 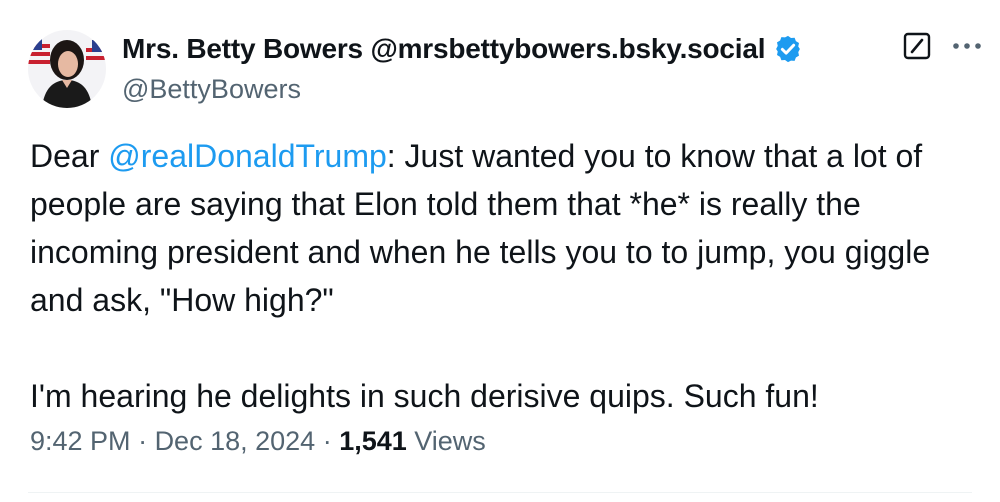 I want to click on views-count: 1,541, so click(x=373, y=441).